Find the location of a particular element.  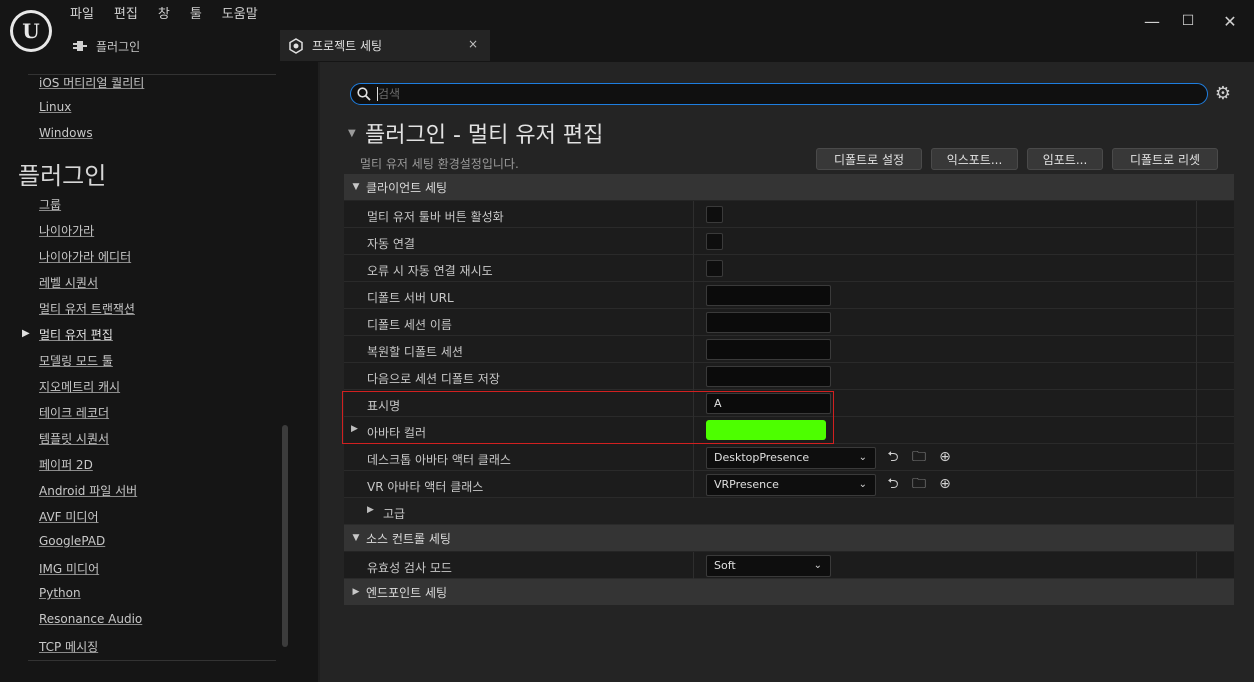

sidebar-item-linux: Linux is located at coordinates (55, 107).